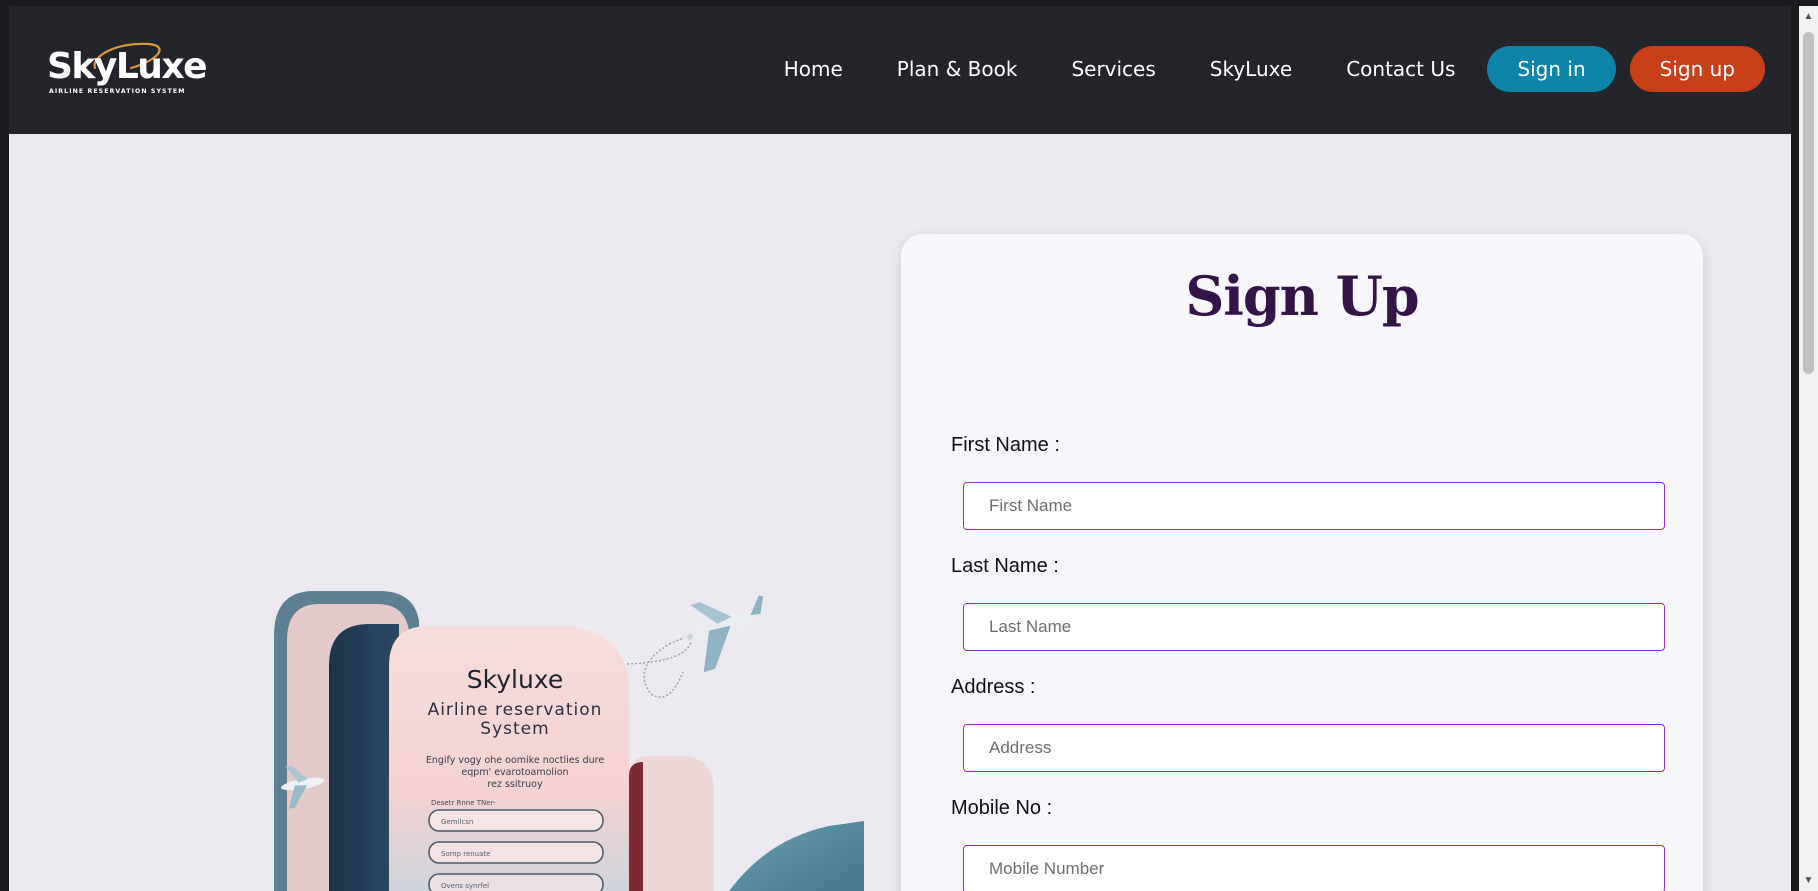 The image size is (1818, 891). What do you see at coordinates (1400, 69) in the screenshot?
I see `nav-contact-us: Contact Us` at bounding box center [1400, 69].